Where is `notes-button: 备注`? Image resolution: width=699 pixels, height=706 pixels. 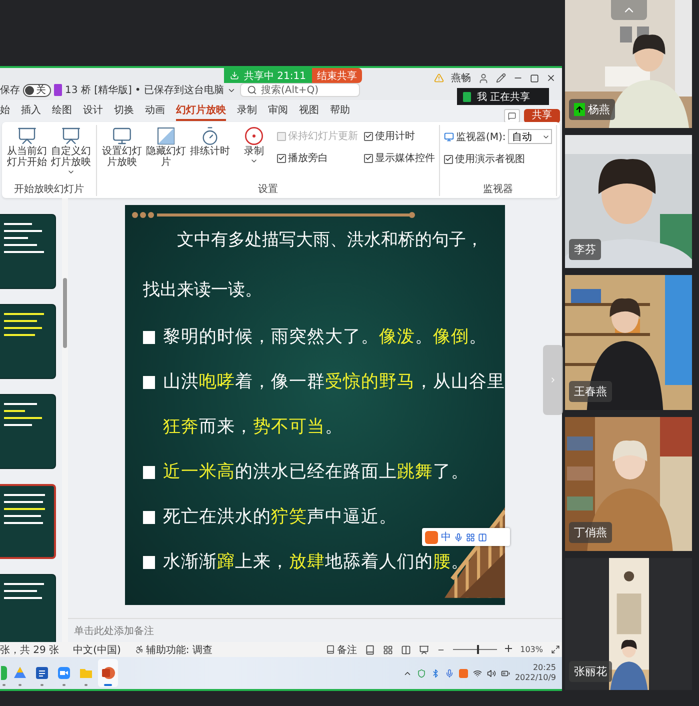
notes-button: 备注 is located at coordinates (342, 649).